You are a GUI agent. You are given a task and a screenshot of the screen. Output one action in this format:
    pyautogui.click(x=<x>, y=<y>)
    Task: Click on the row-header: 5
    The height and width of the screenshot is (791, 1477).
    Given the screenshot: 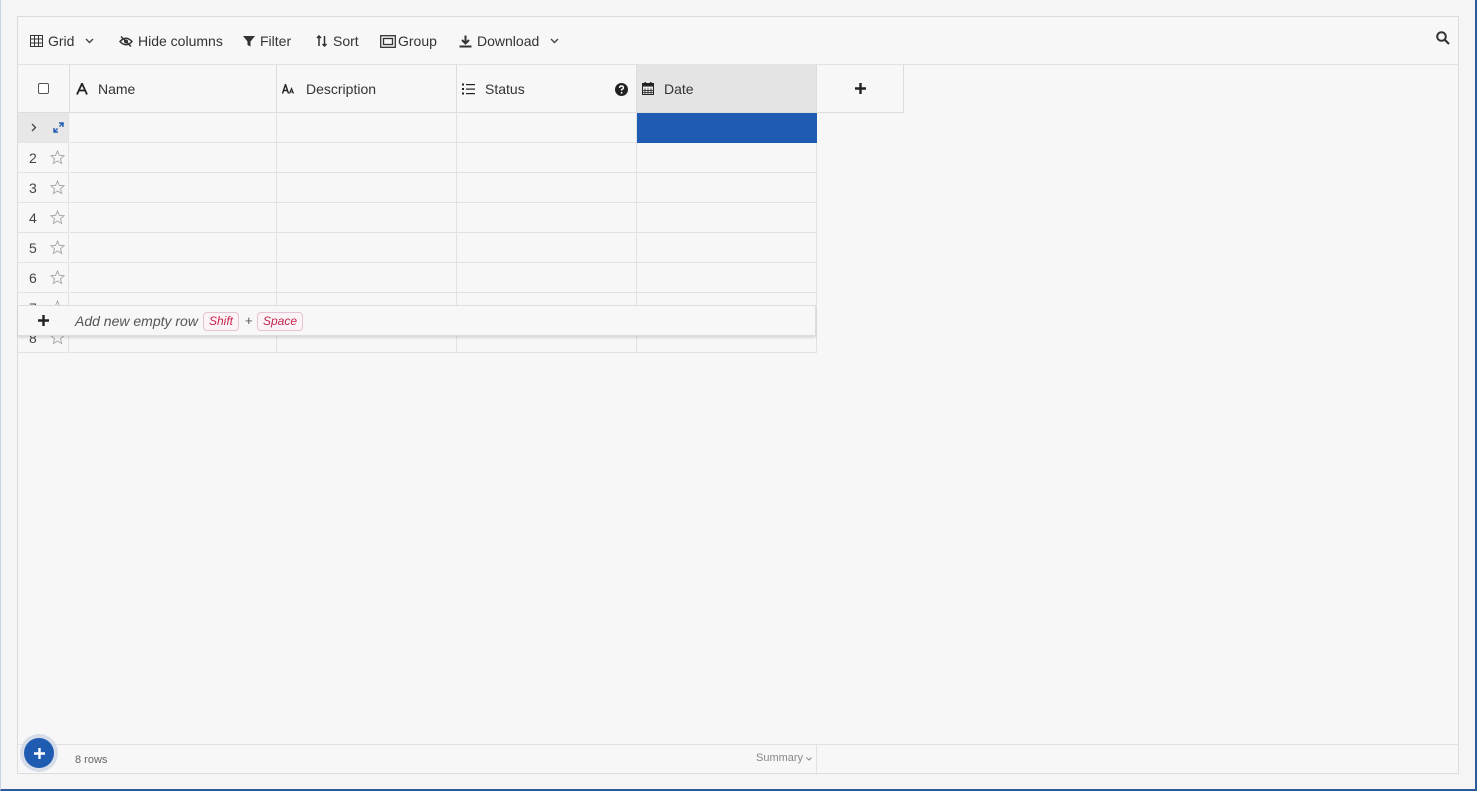 What is the action you would take?
    pyautogui.click(x=43, y=248)
    